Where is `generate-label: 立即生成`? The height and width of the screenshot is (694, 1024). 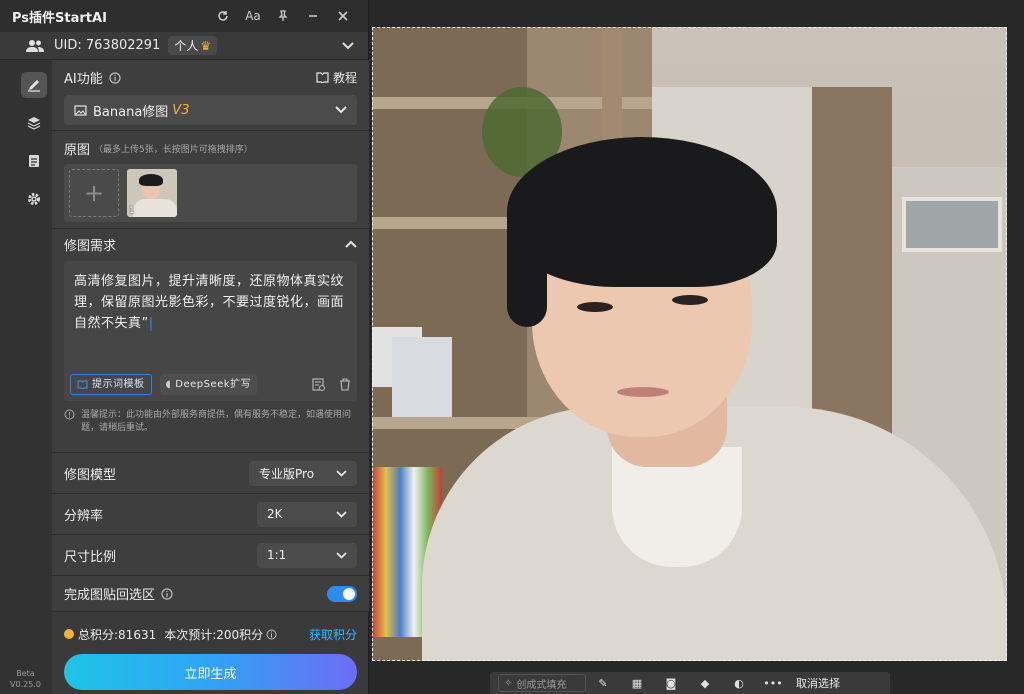 generate-label: 立即生成 is located at coordinates (210, 674).